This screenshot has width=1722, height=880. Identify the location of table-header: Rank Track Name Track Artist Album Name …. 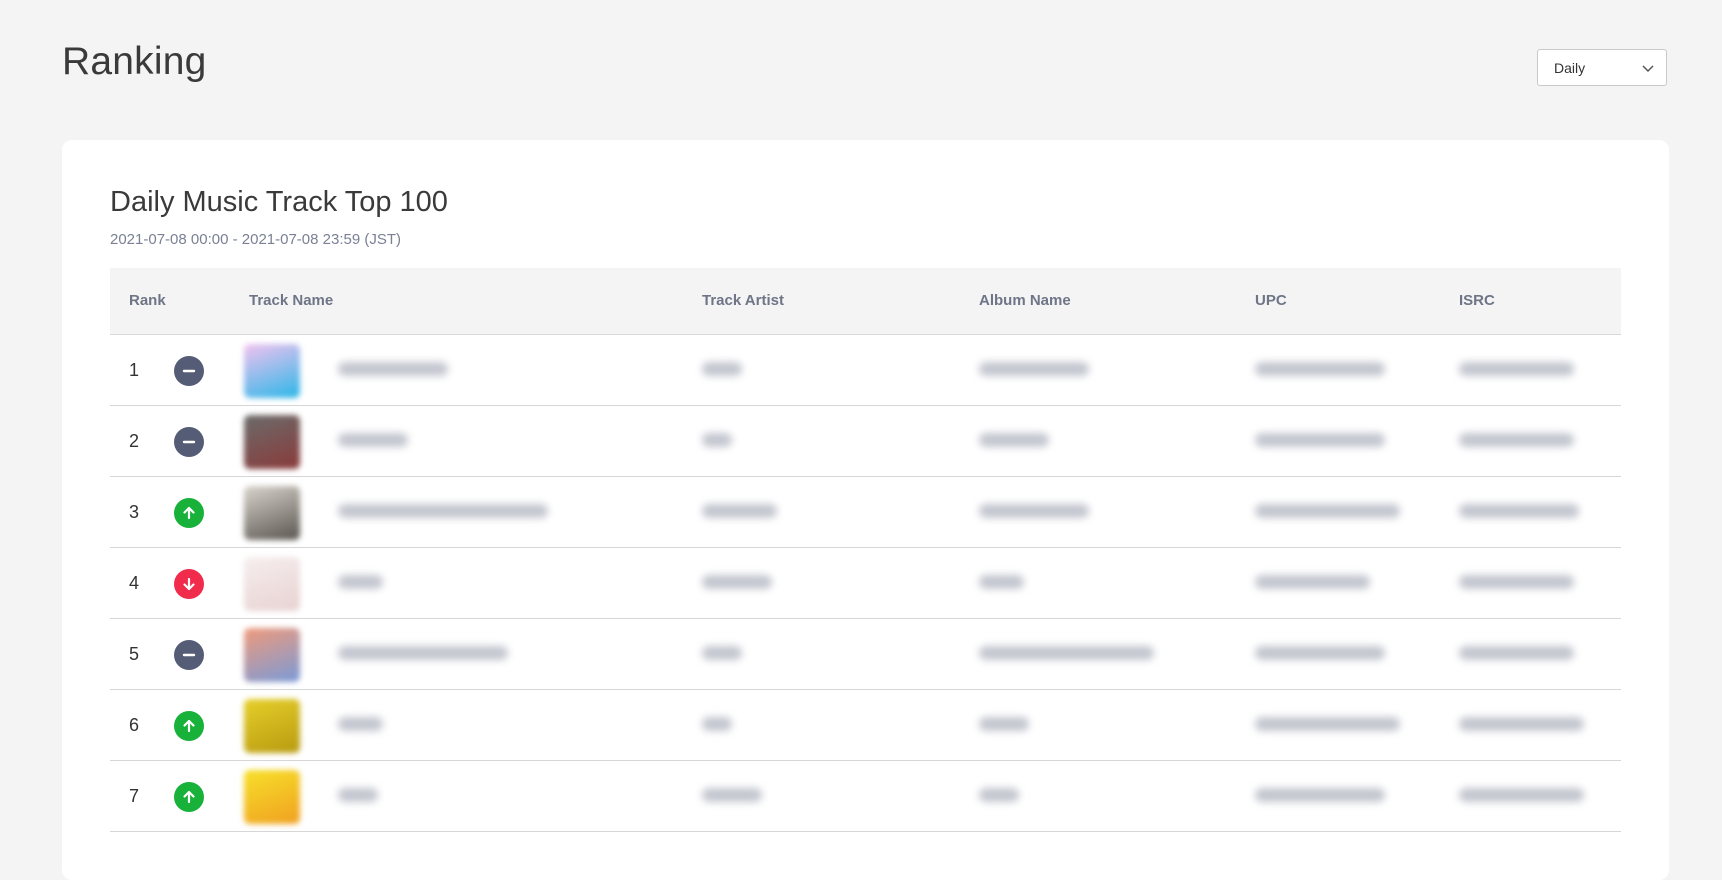
(865, 301).